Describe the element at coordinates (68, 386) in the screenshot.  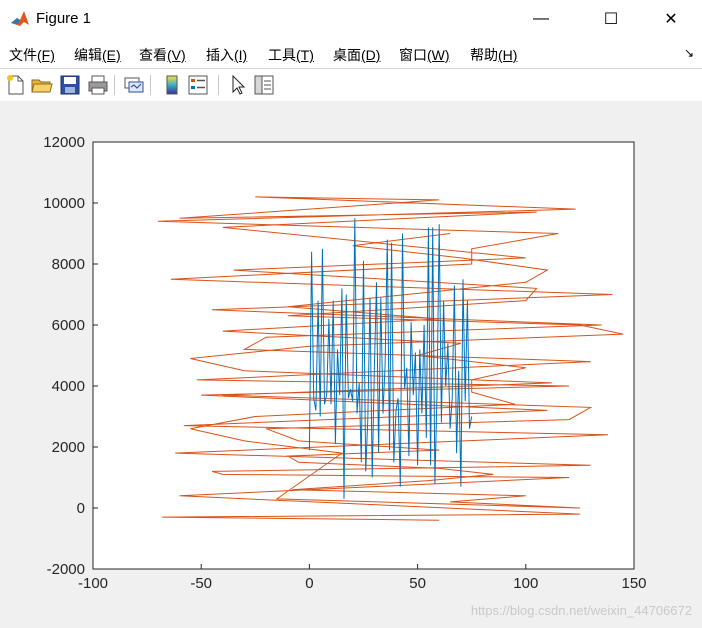
I see `y-tick-label: 4000` at that location.